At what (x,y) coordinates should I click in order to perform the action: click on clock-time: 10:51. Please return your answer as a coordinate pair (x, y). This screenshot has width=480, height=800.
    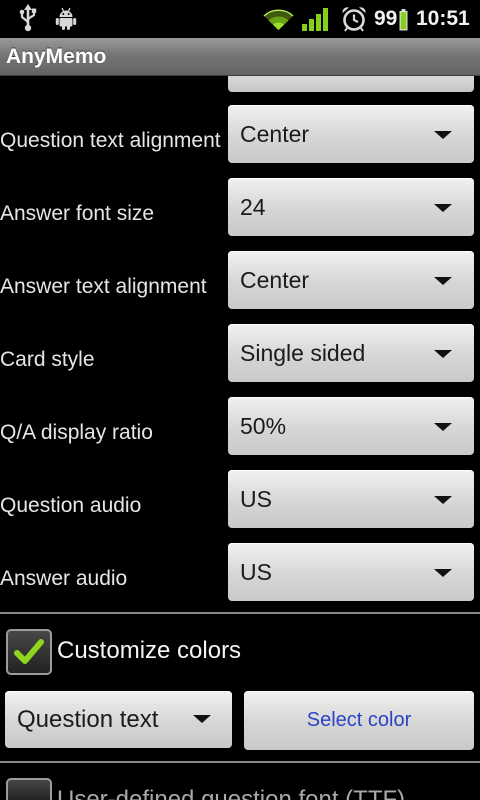
    Looking at the image, I should click on (443, 18).